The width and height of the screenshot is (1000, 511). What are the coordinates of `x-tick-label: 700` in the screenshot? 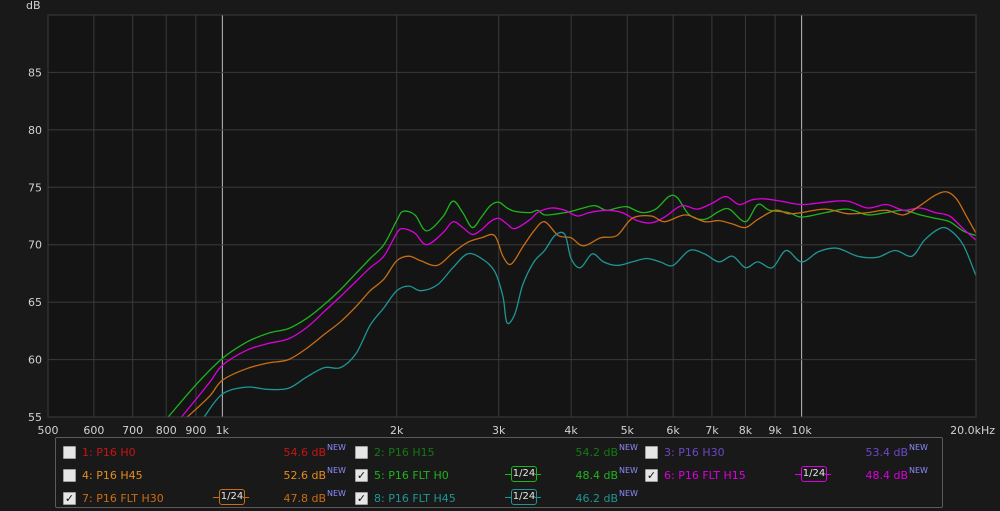 It's located at (132, 430).